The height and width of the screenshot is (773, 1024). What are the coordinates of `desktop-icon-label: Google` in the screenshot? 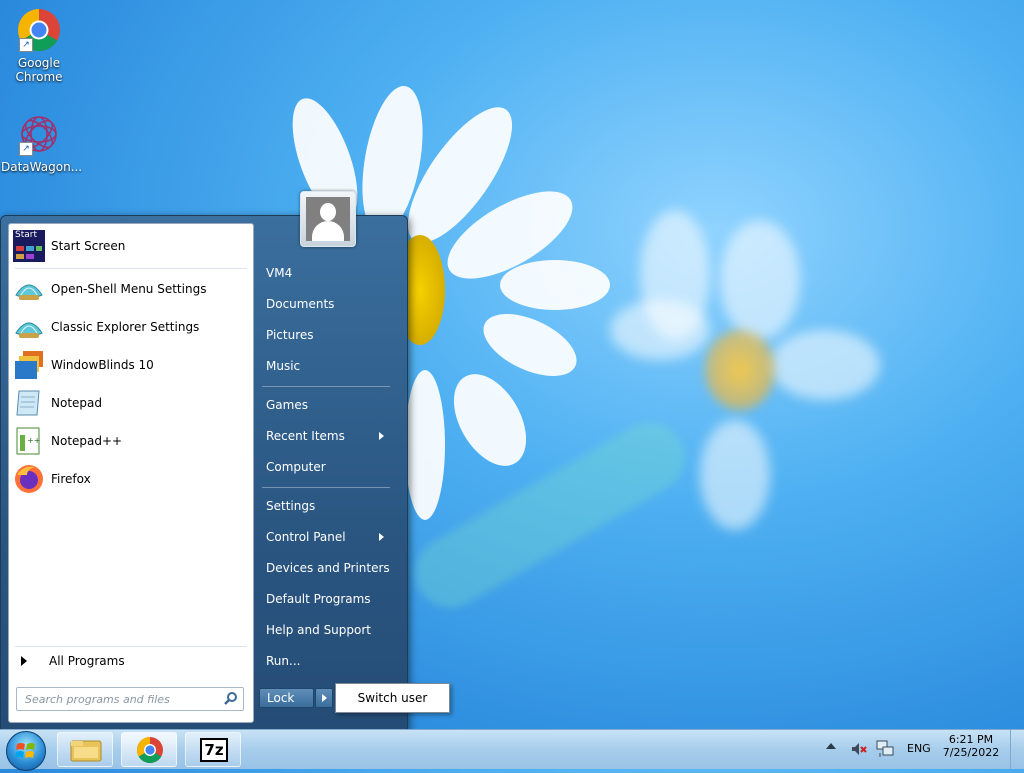 It's located at (39, 63).